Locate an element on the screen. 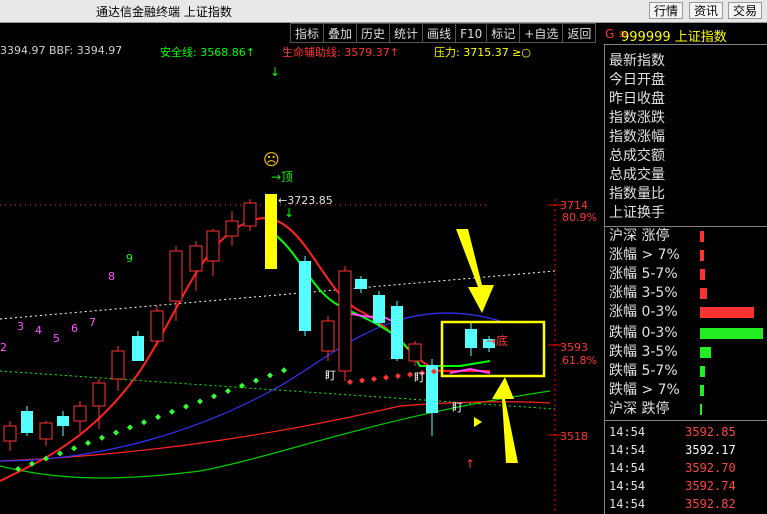  tick-price: 3592.17 is located at coordinates (710, 450).